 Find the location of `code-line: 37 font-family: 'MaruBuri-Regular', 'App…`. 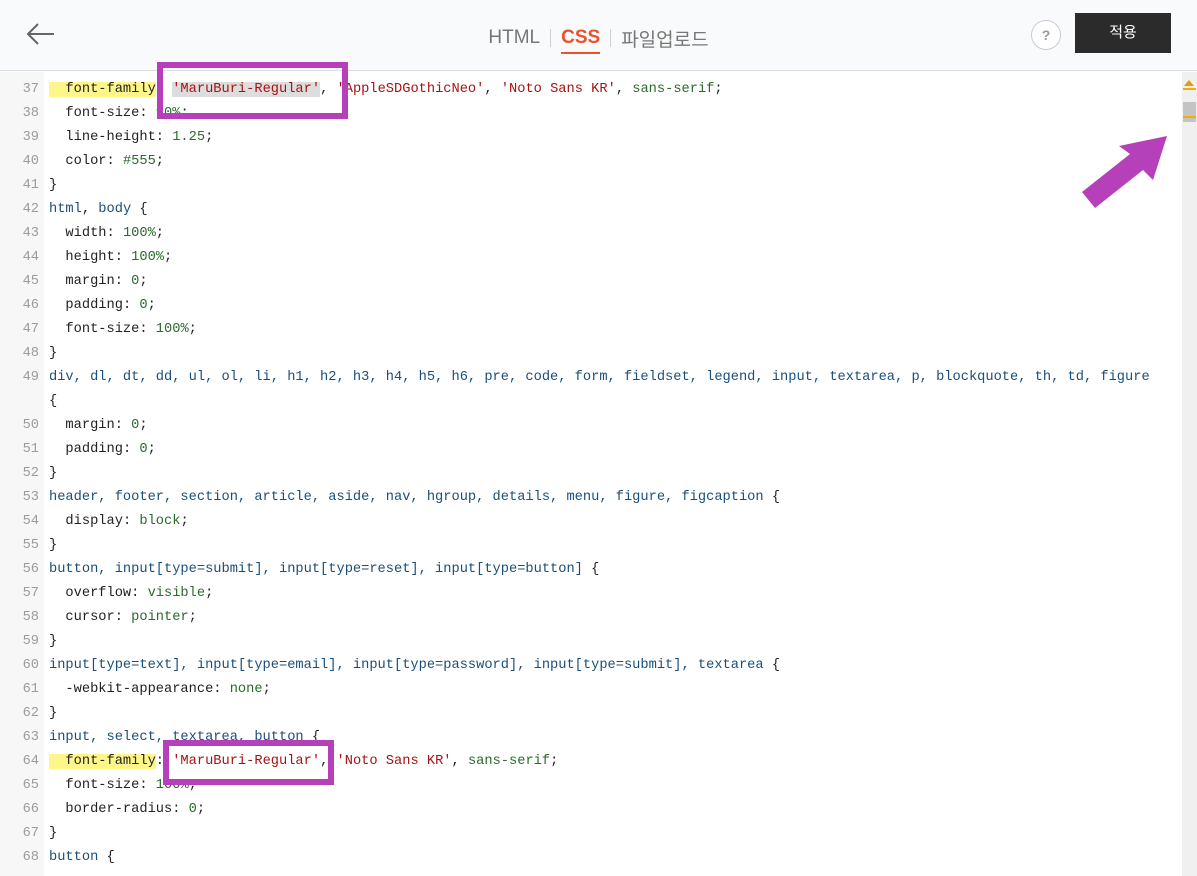

code-line: 37 font-family: 'MaruBuri-Regular', 'App… is located at coordinates (591, 90).